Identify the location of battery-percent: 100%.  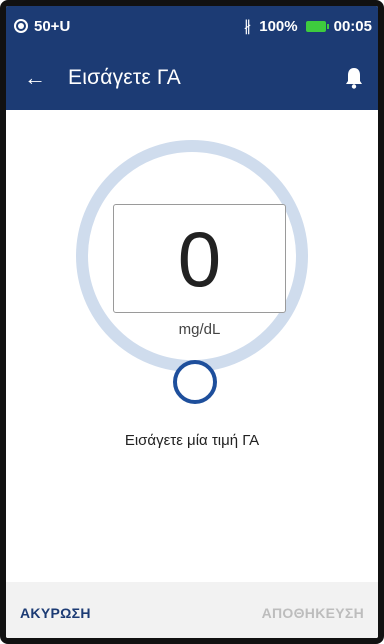
(278, 26).